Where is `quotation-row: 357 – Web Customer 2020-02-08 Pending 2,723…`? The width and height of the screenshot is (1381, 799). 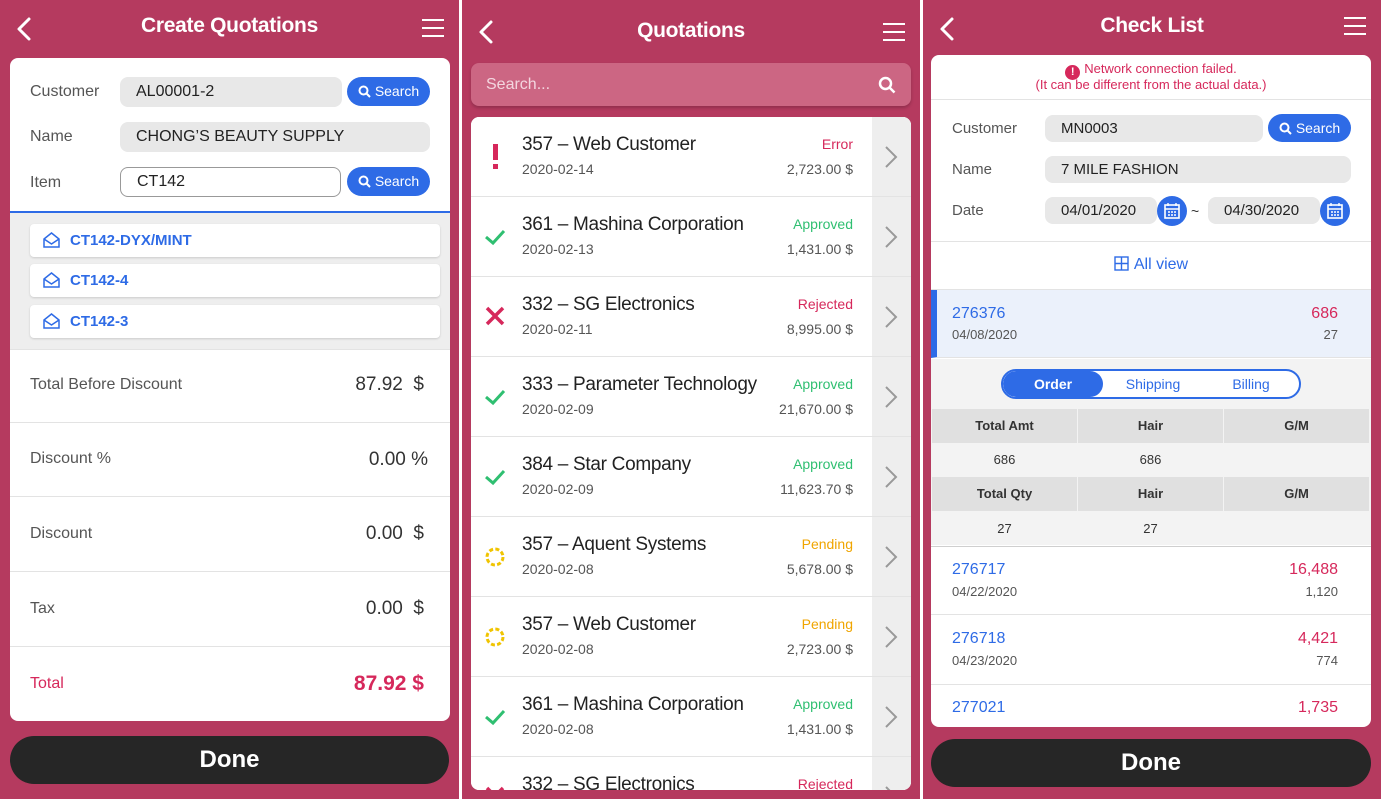
quotation-row: 357 – Web Customer 2020-02-08 Pending 2,723… is located at coordinates (691, 637).